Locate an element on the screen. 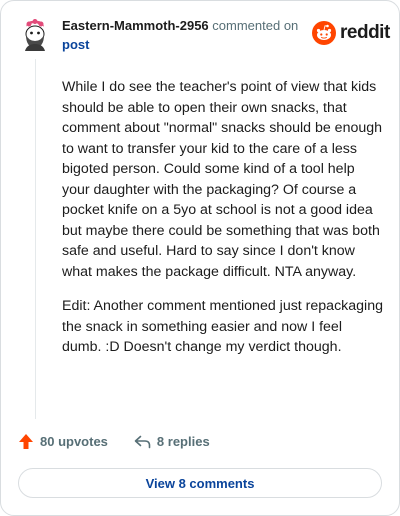 This screenshot has width=400, height=516. replies-button: 8 replies is located at coordinates (172, 441).